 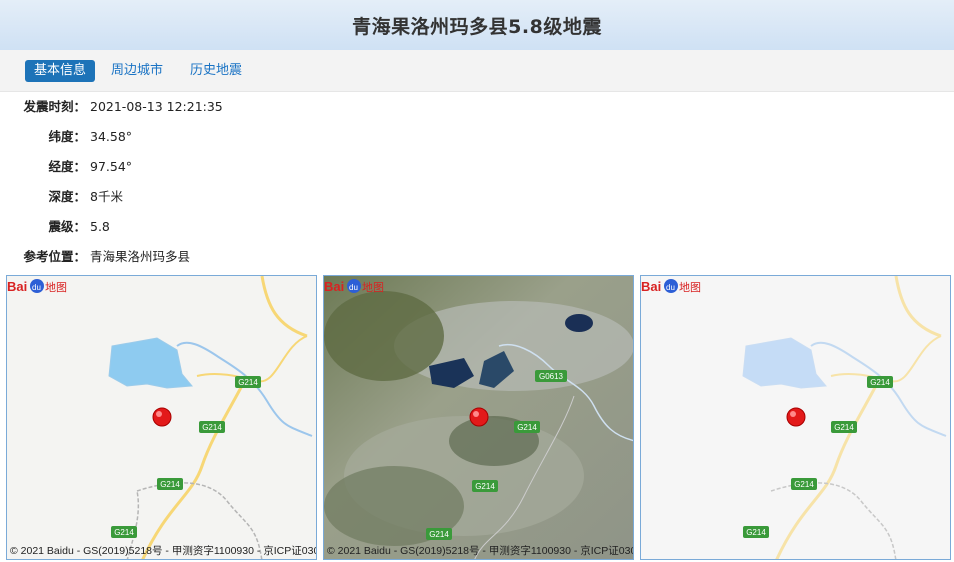 I want to click on tab-nearby-cities: 周边城市, so click(x=137, y=71).